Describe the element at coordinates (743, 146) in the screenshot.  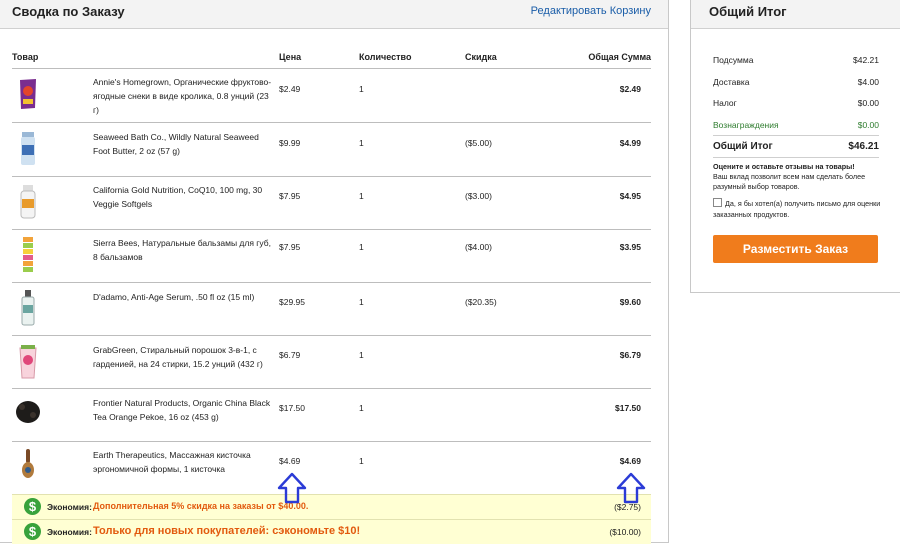
I see `grand-total-label: Общий Итог` at that location.